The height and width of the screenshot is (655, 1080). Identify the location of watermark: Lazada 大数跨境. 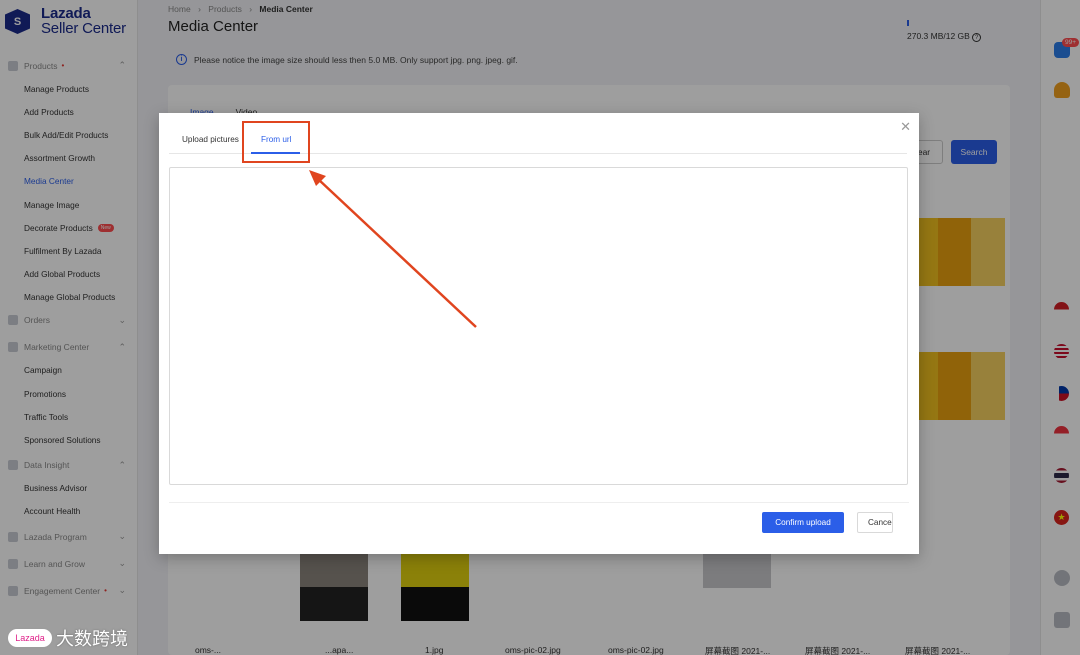
(68, 638).